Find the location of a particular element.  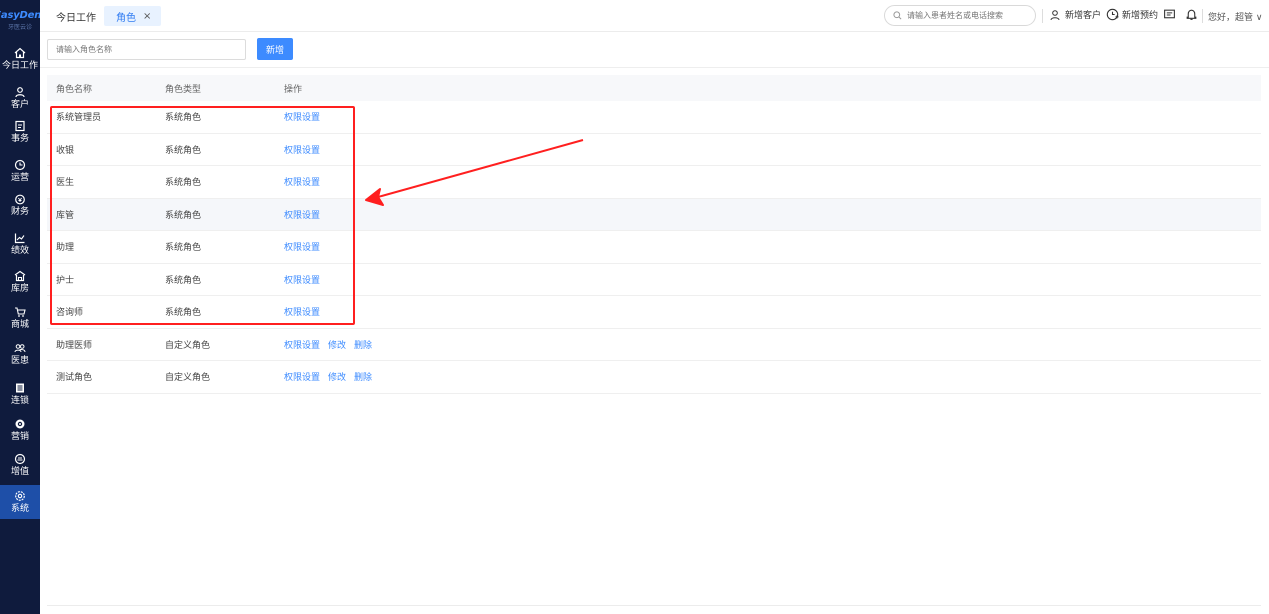

sidebar-item-label: 系统 is located at coordinates (19, 508).